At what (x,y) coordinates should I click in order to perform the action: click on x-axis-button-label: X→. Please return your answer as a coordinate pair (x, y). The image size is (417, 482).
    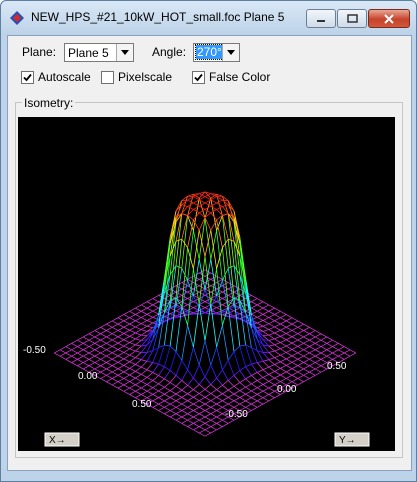
    Looking at the image, I should click on (57, 440).